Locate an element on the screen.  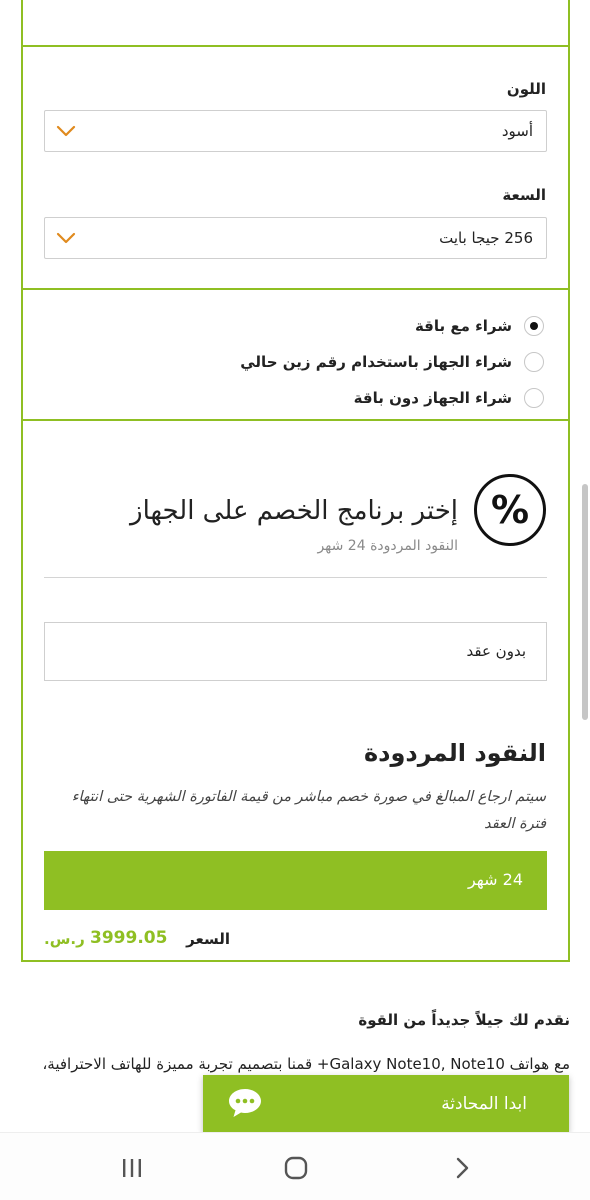
purchase-option-label: شراء الجهاز دون باقة is located at coordinates (432, 398).